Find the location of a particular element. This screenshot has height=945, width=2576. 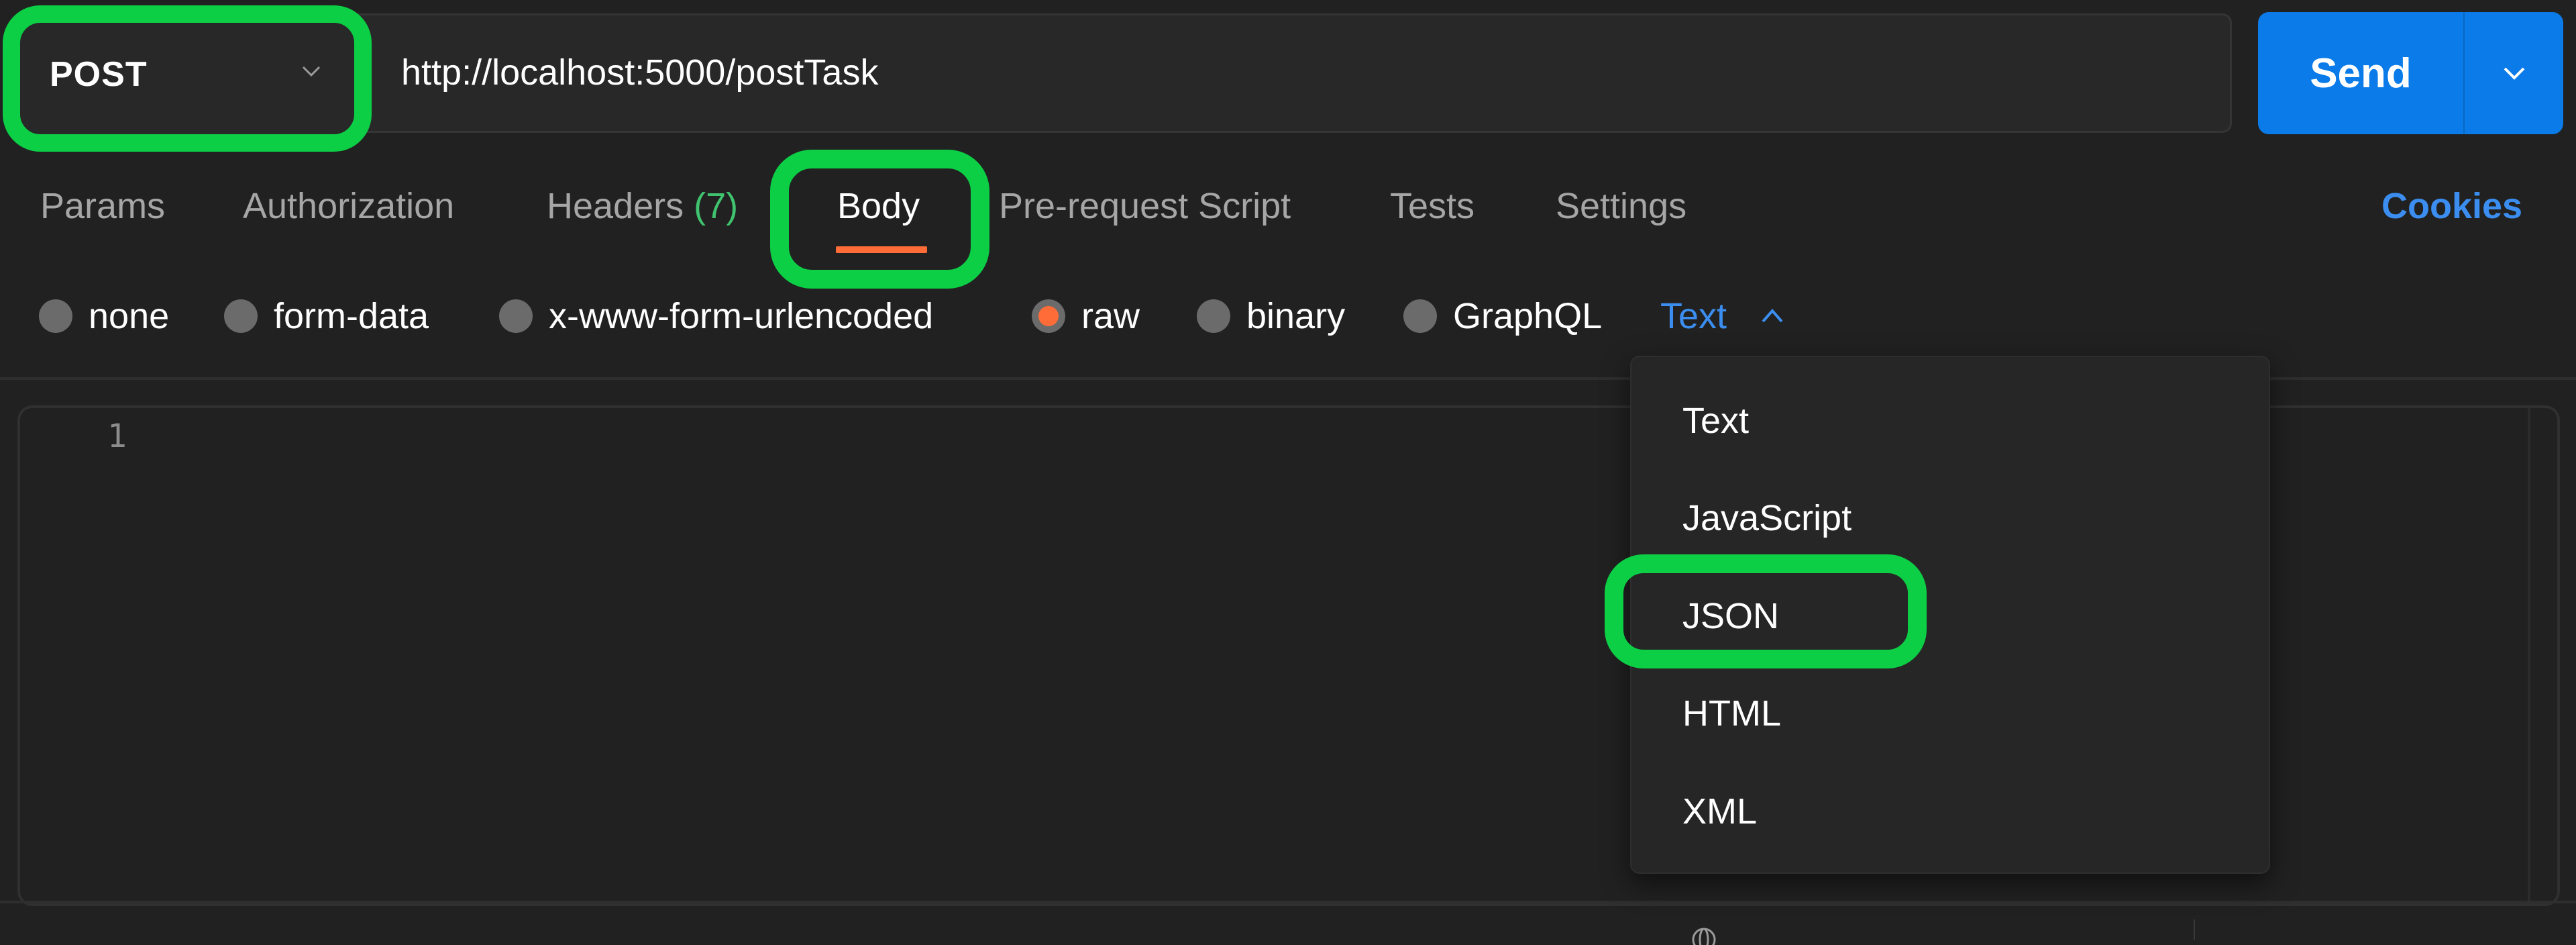

radio-label: none is located at coordinates (129, 316).